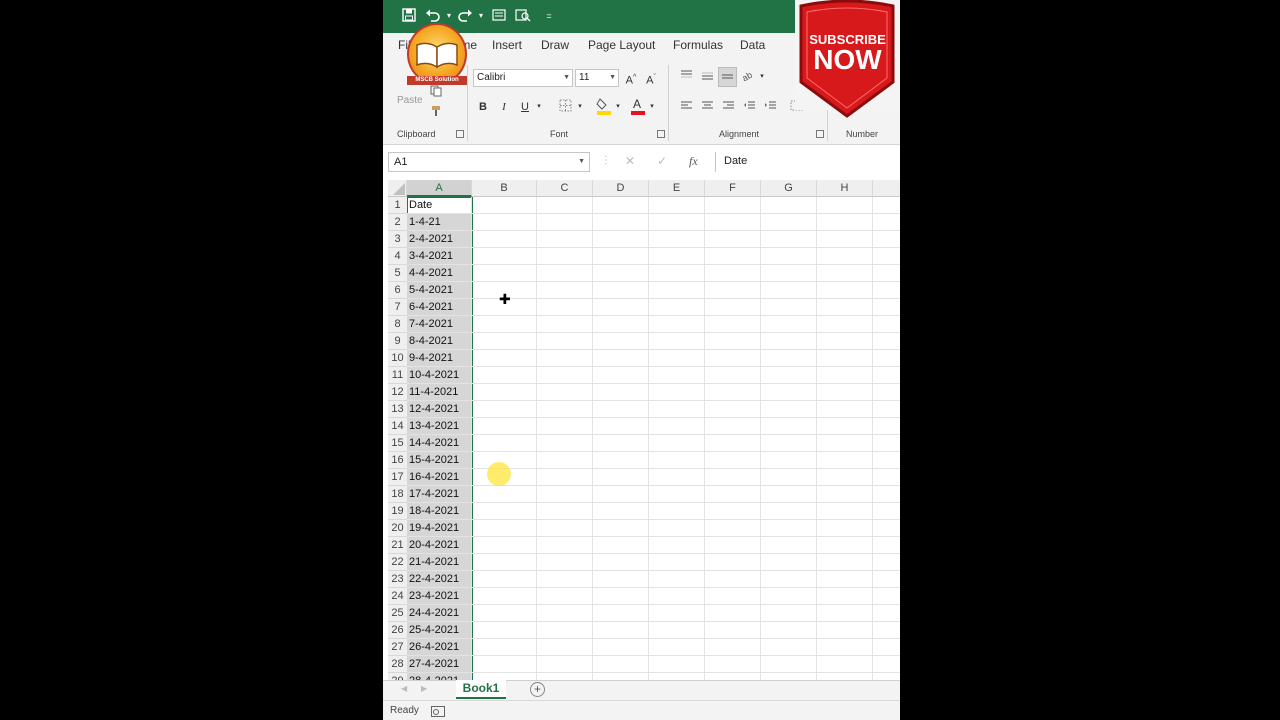 The image size is (1280, 720). What do you see at coordinates (820, 134) in the screenshot?
I see `alignment-launcher-icon` at bounding box center [820, 134].